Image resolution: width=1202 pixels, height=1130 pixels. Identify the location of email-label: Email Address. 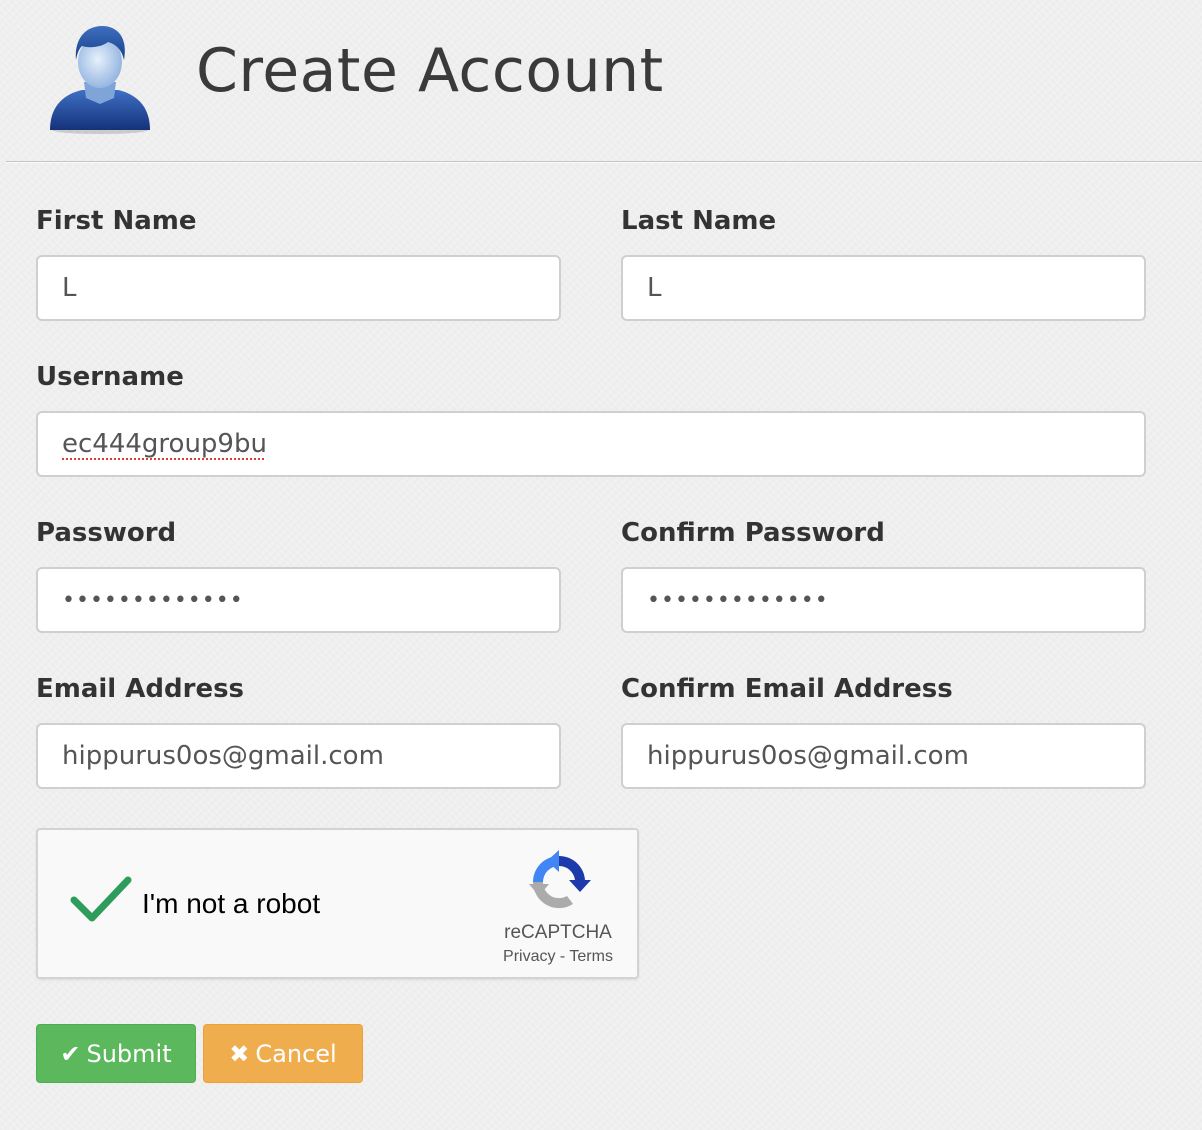
(140, 689).